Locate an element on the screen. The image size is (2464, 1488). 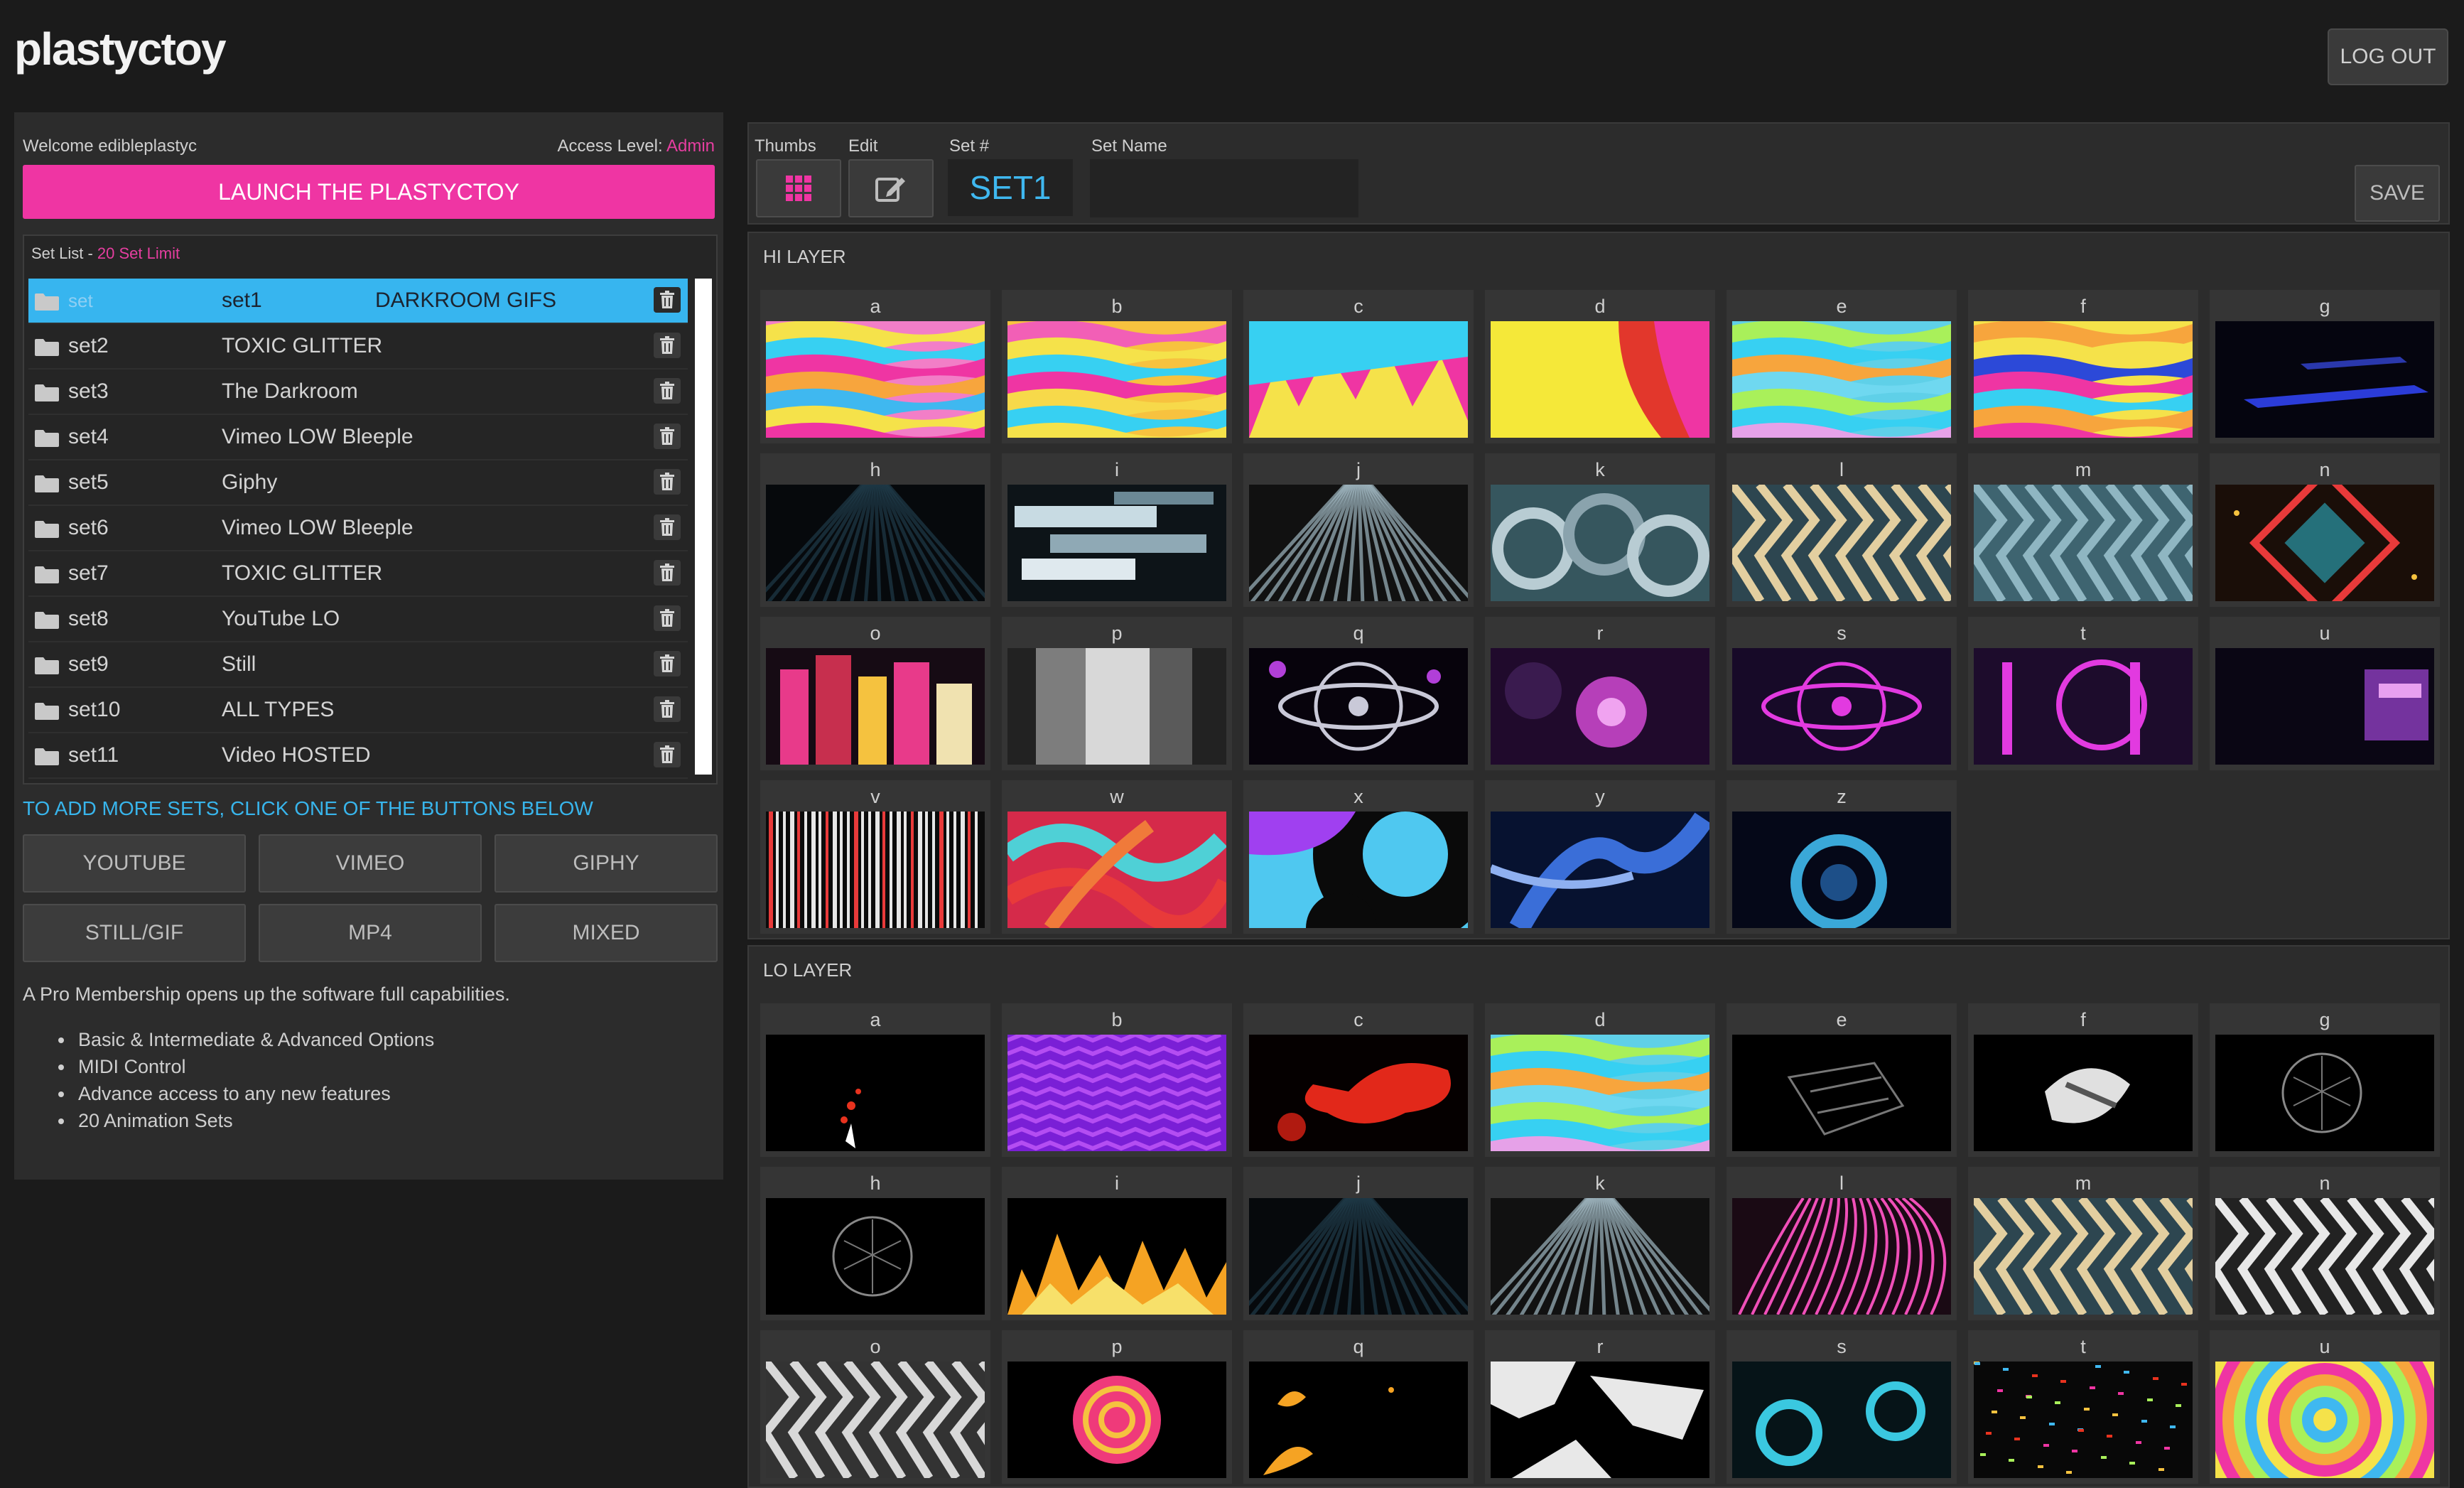
mp4-button: MP4 is located at coordinates (371, 933).